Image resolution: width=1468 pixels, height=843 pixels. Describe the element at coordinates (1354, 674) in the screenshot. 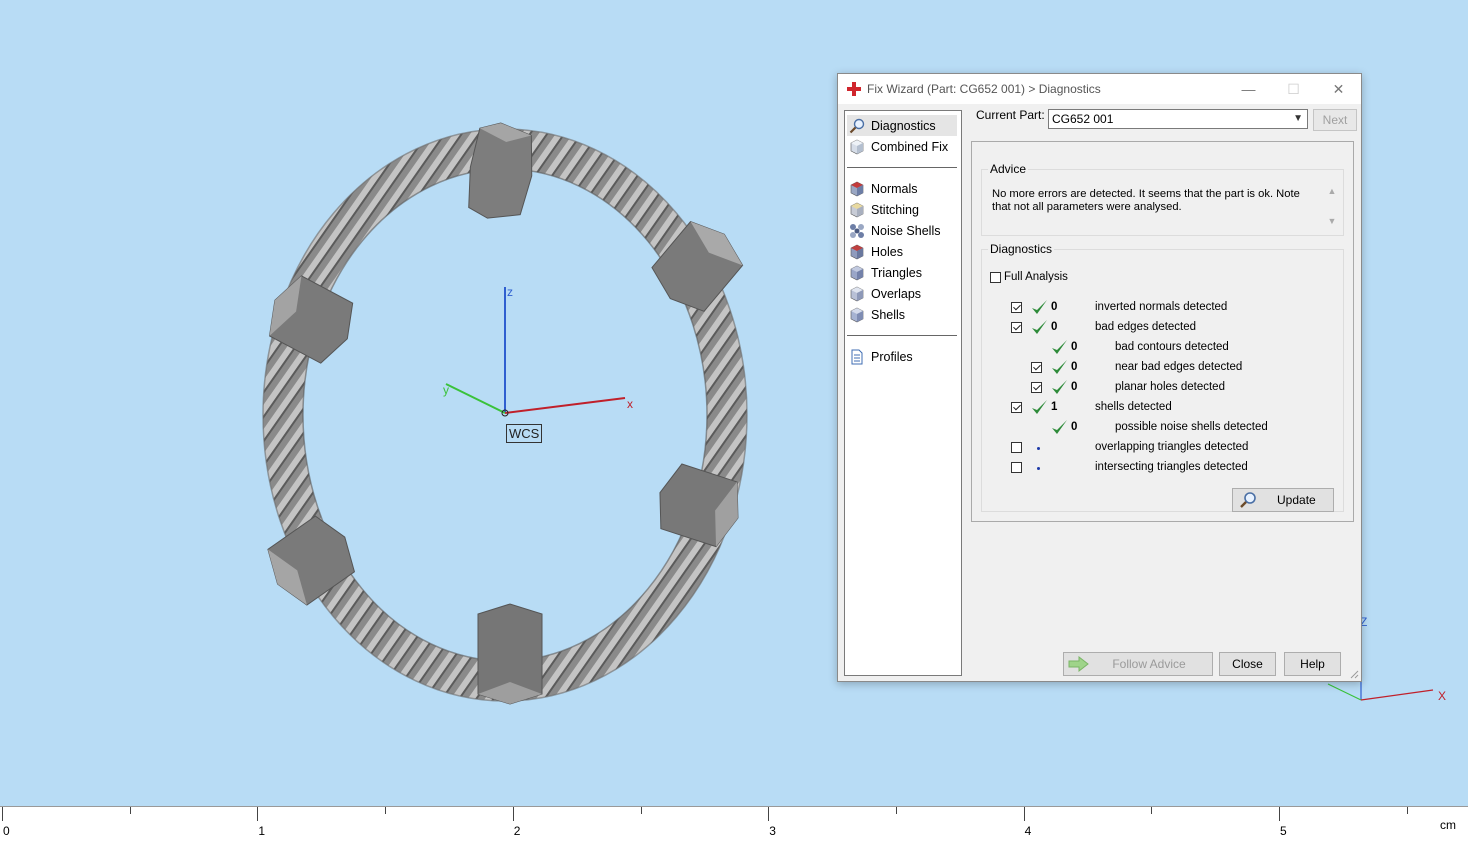

I see `resize-grip-icon` at that location.